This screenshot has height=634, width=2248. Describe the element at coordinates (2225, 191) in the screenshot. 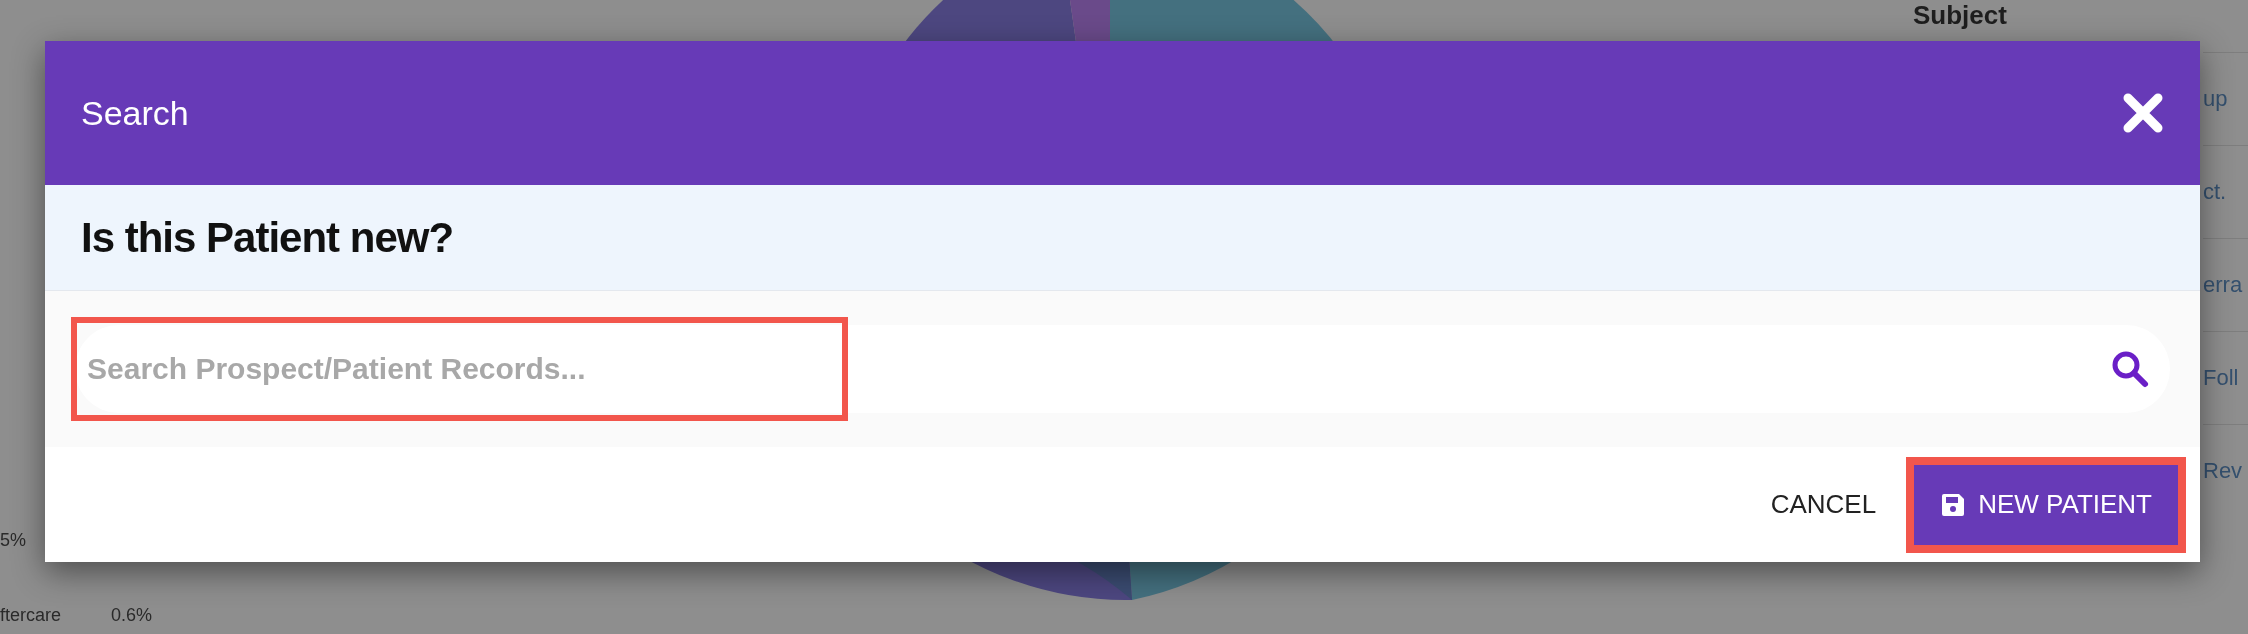

I see `table-cell: ct.` at that location.